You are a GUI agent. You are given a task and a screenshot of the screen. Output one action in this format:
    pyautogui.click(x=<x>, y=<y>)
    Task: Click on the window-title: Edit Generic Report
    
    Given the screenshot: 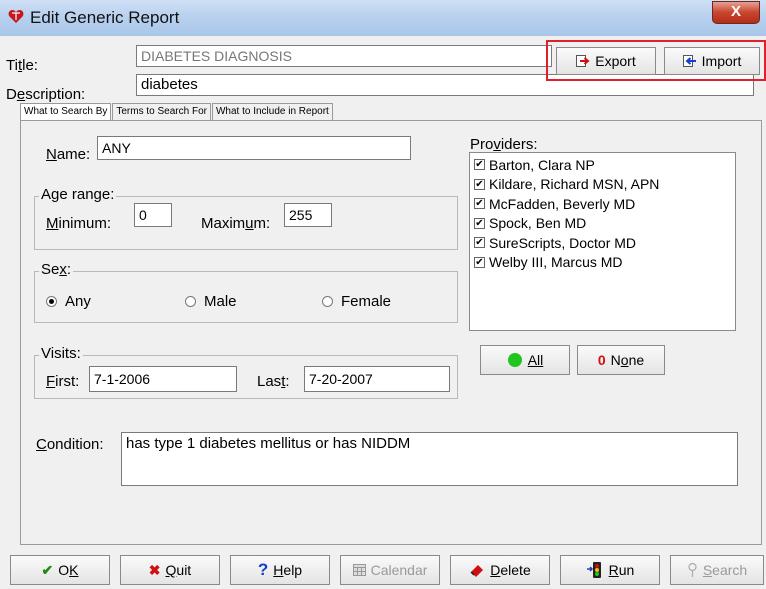 What is the action you would take?
    pyautogui.click(x=105, y=17)
    